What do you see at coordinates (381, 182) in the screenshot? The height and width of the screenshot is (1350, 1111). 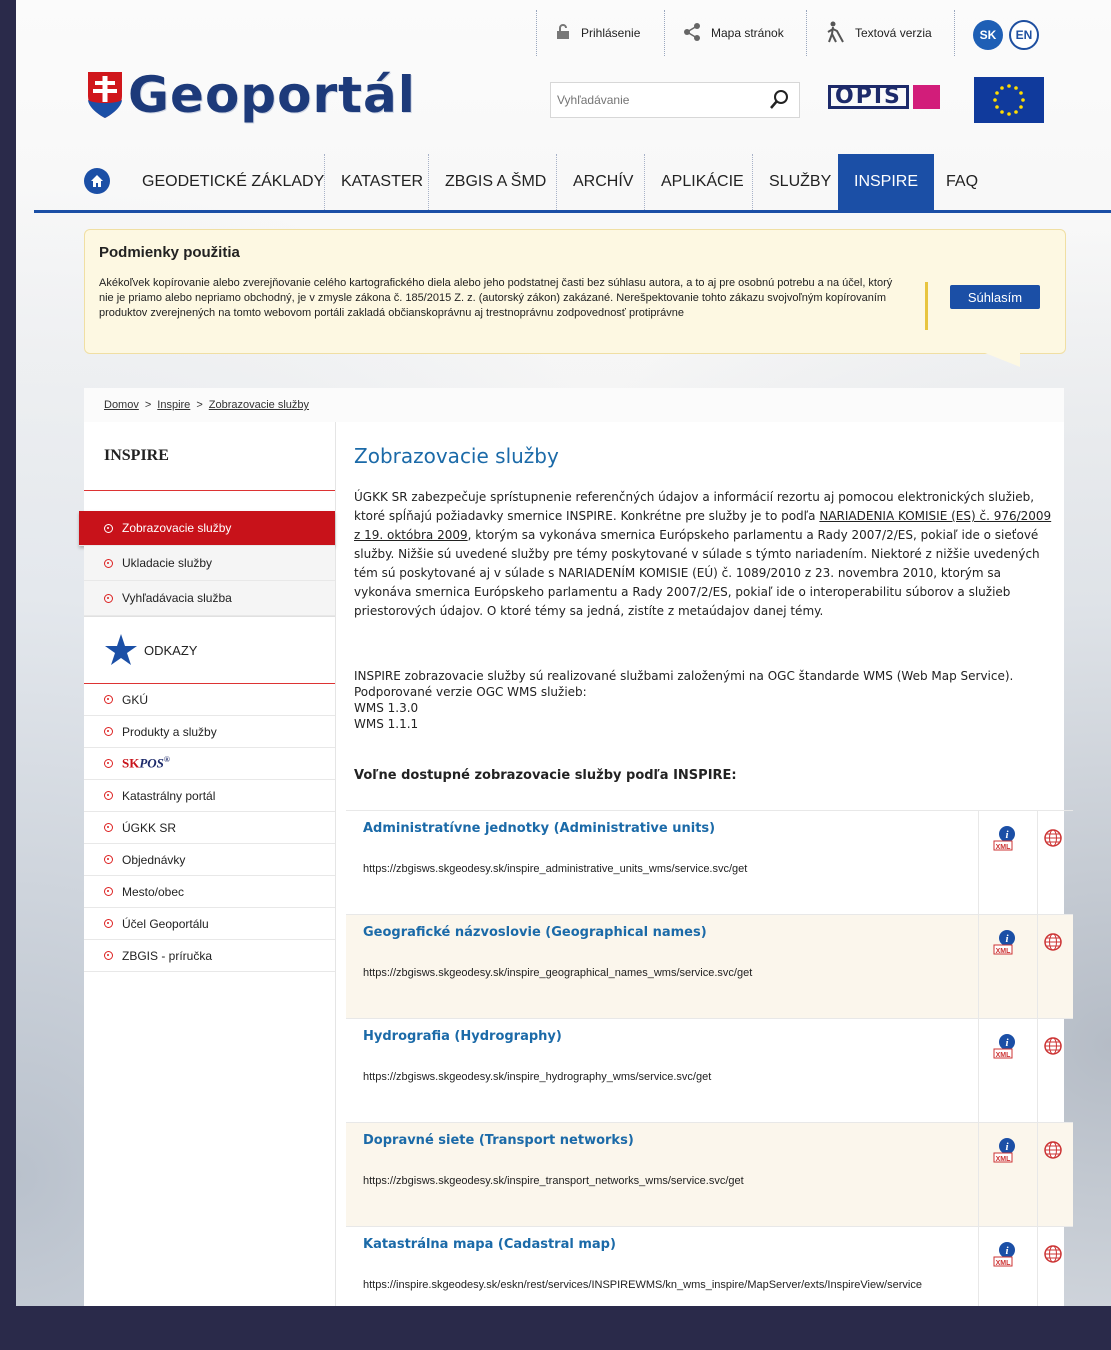 I see `nav-item-kataster: KATASTER` at bounding box center [381, 182].